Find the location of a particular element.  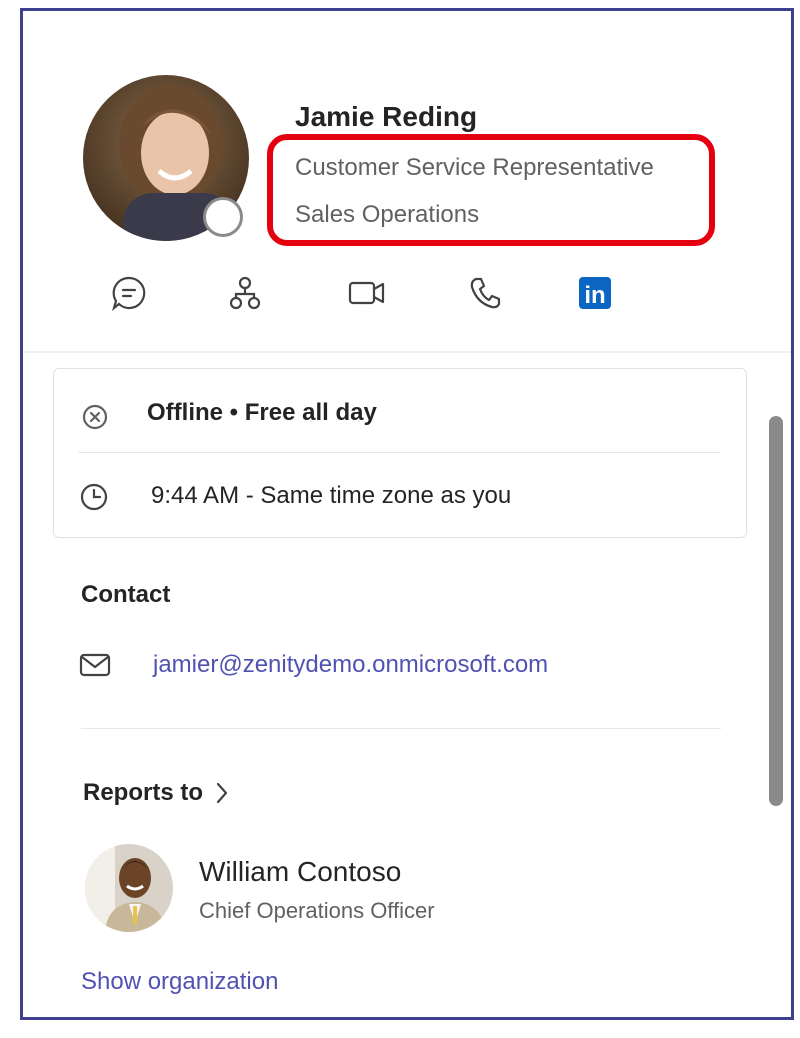

section-divider is located at coordinates (401, 728).